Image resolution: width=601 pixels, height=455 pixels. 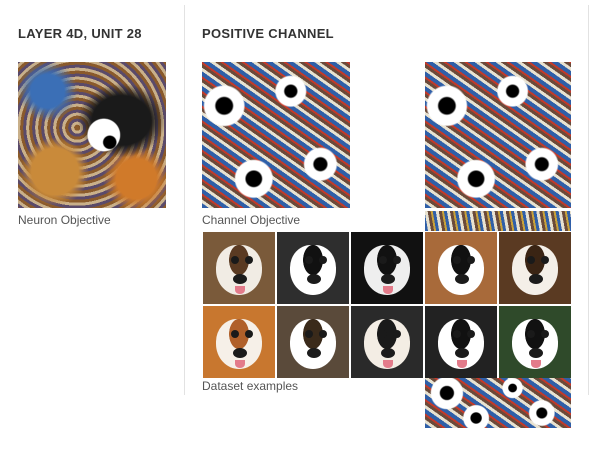 I want to click on channel-objective-caption: Channel Objective, so click(x=251, y=220).